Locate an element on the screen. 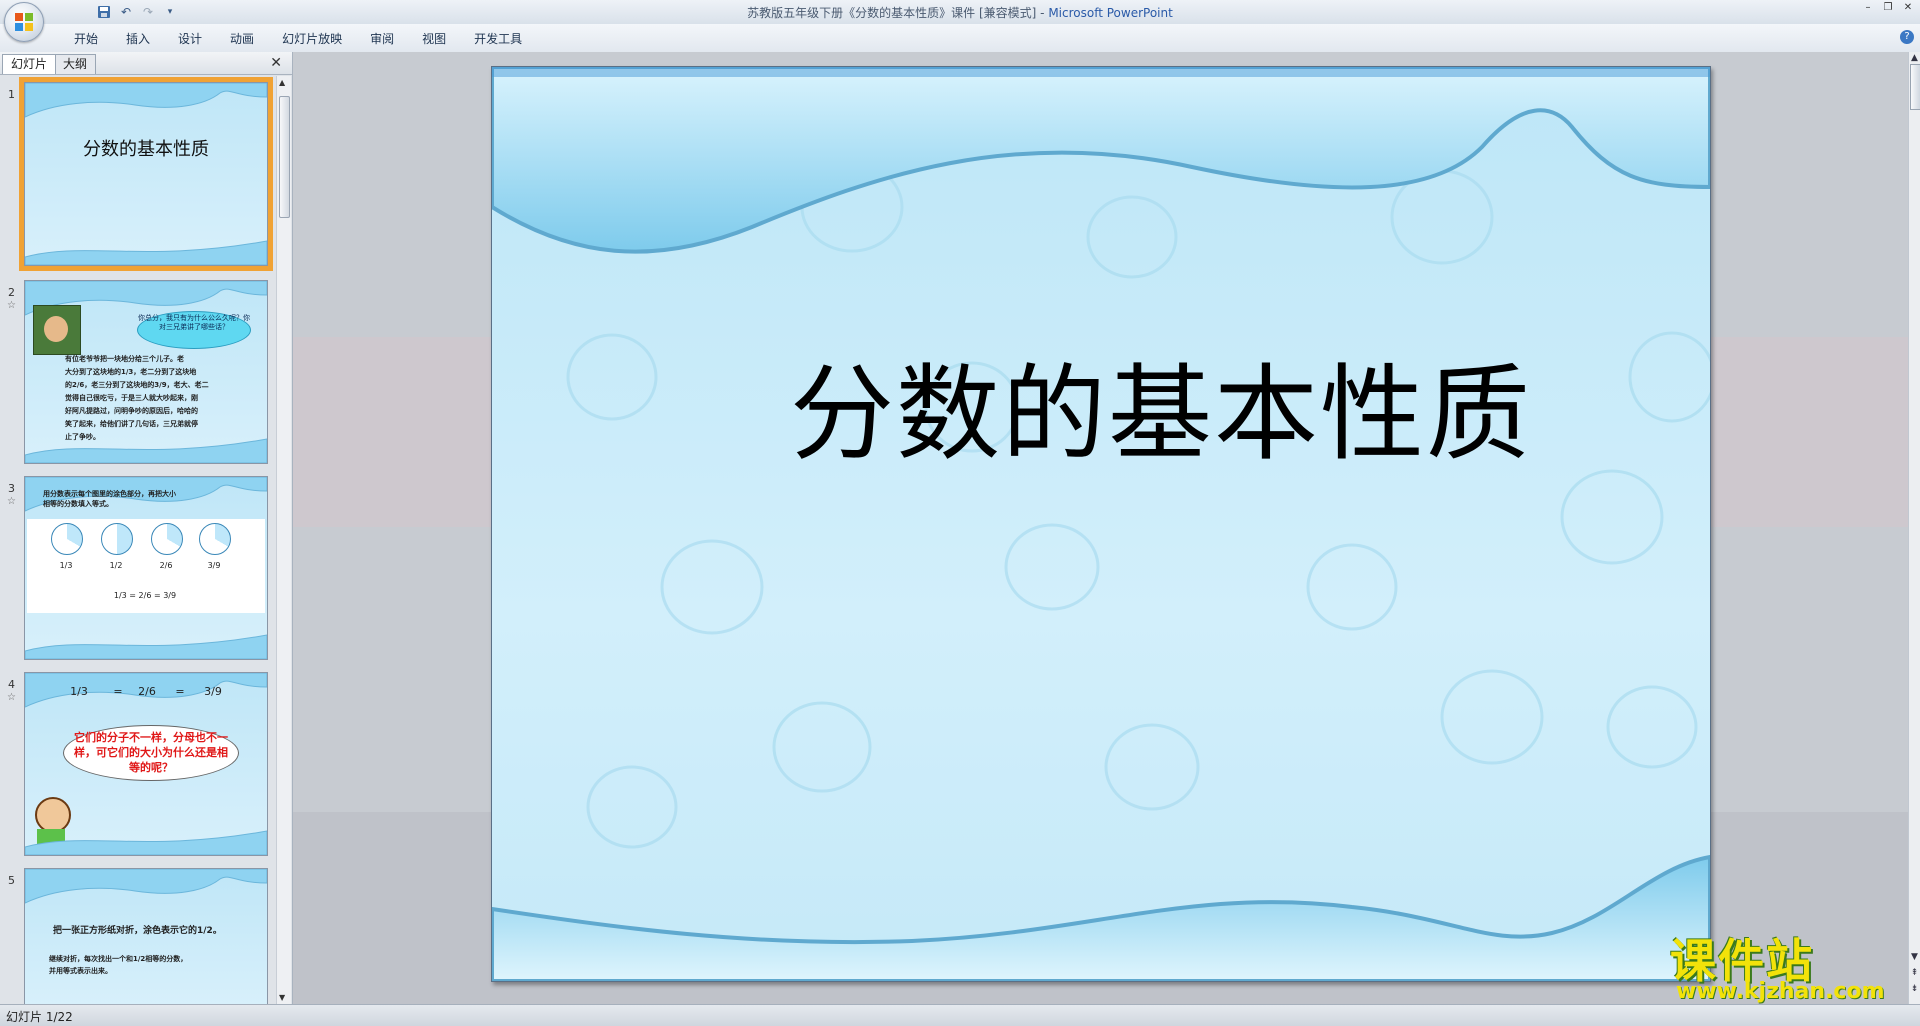  slide-title: 分数的基本性质 is located at coordinates (1101, 404).